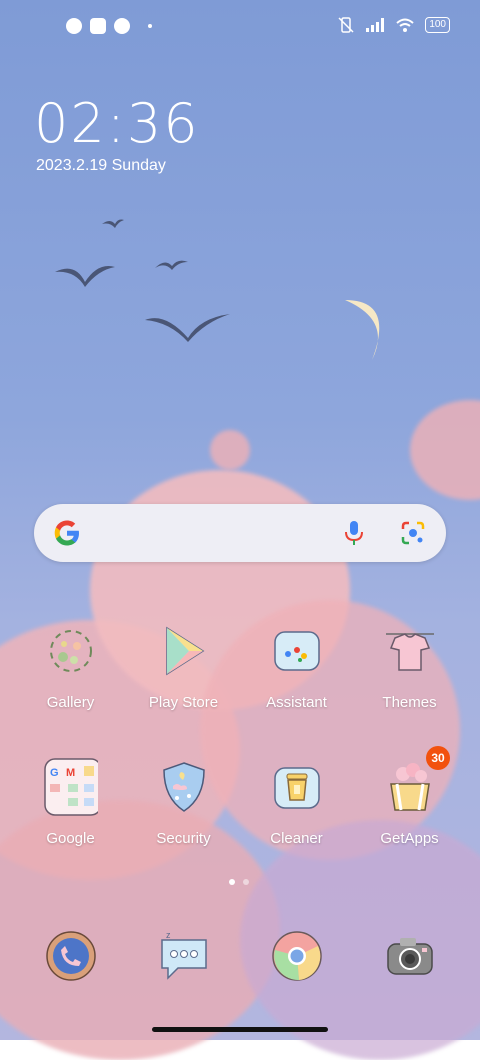 Image resolution: width=480 pixels, height=1060 pixels. What do you see at coordinates (184, 651) in the screenshot?
I see `play-store-icon` at bounding box center [184, 651].